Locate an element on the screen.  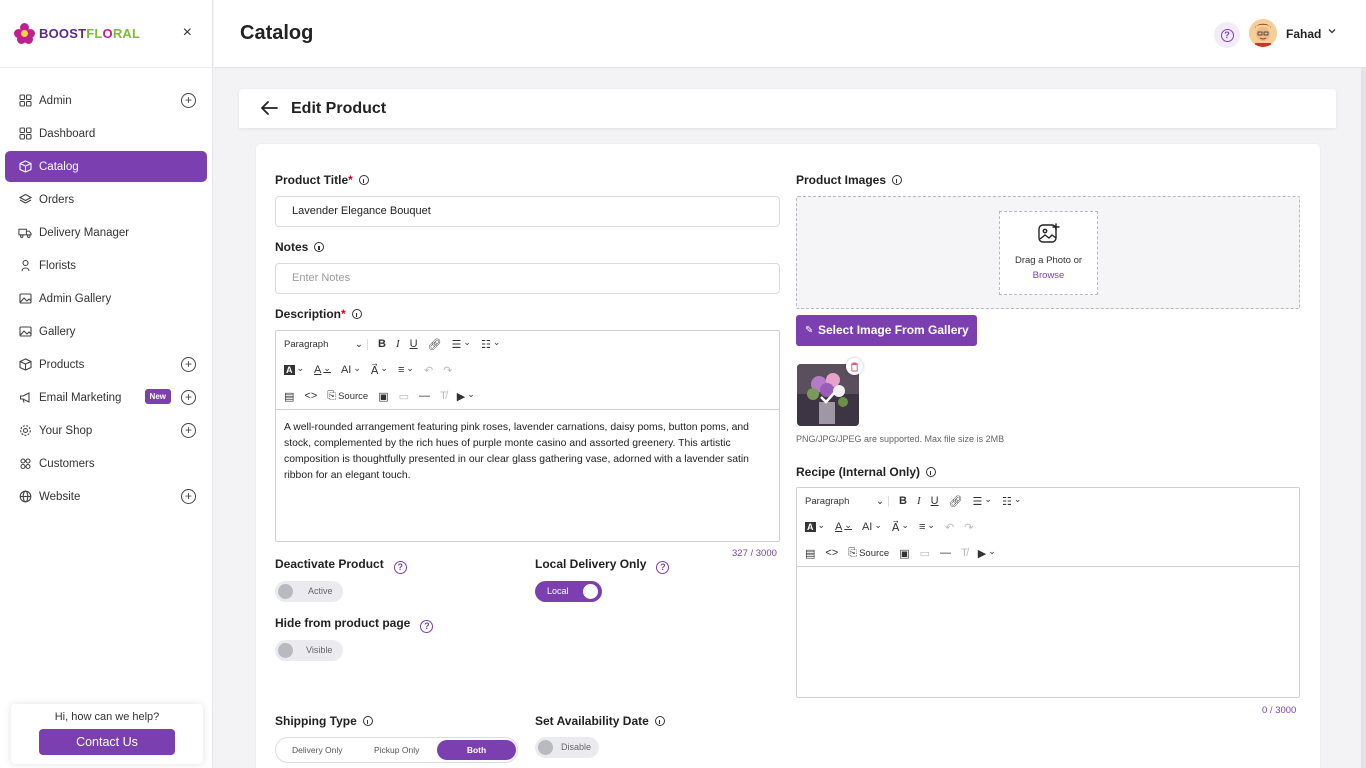
sidebar-item-your-shop: Your Shop + is located at coordinates (106, 430).